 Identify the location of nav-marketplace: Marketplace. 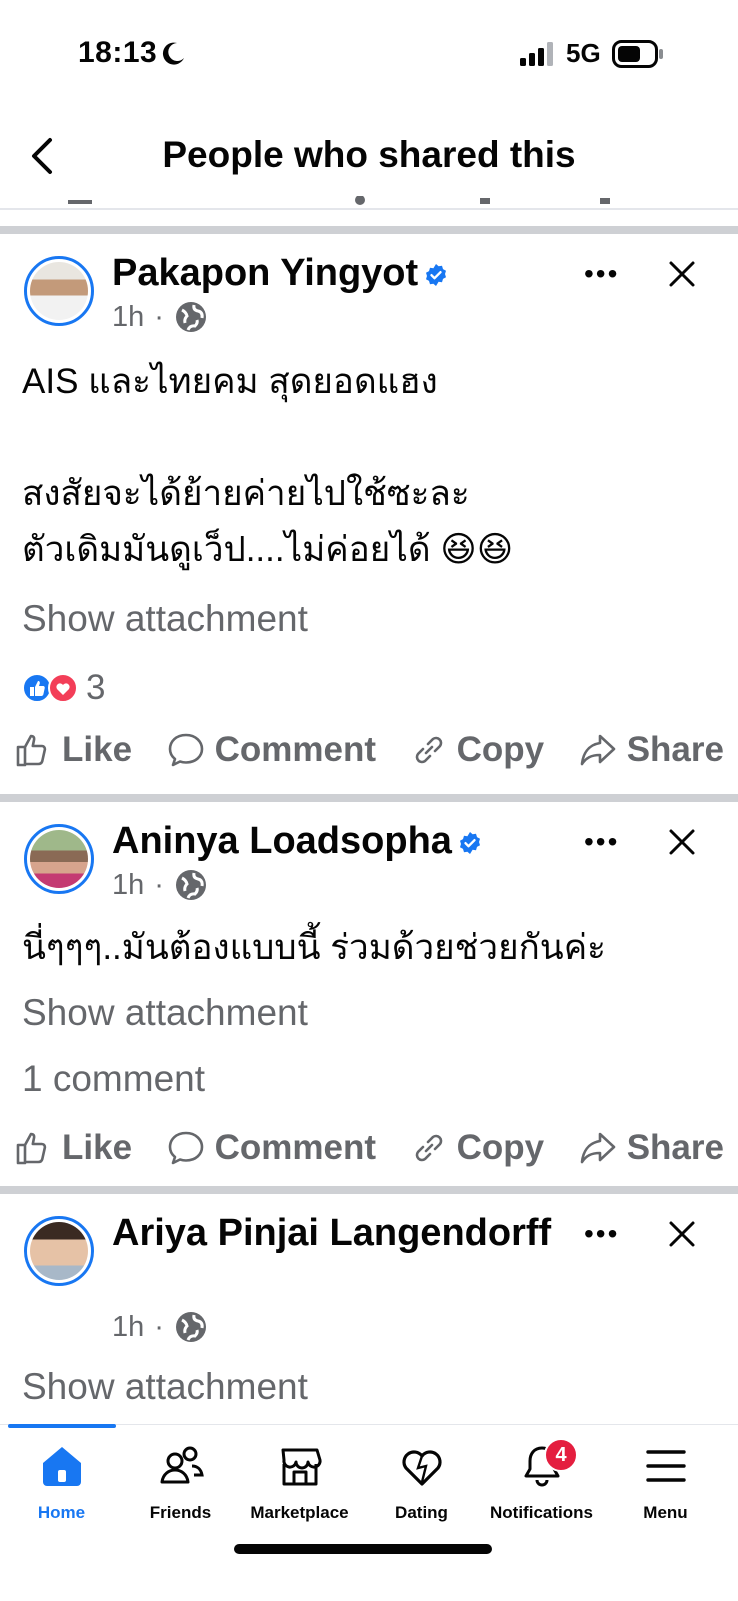
(299, 1483).